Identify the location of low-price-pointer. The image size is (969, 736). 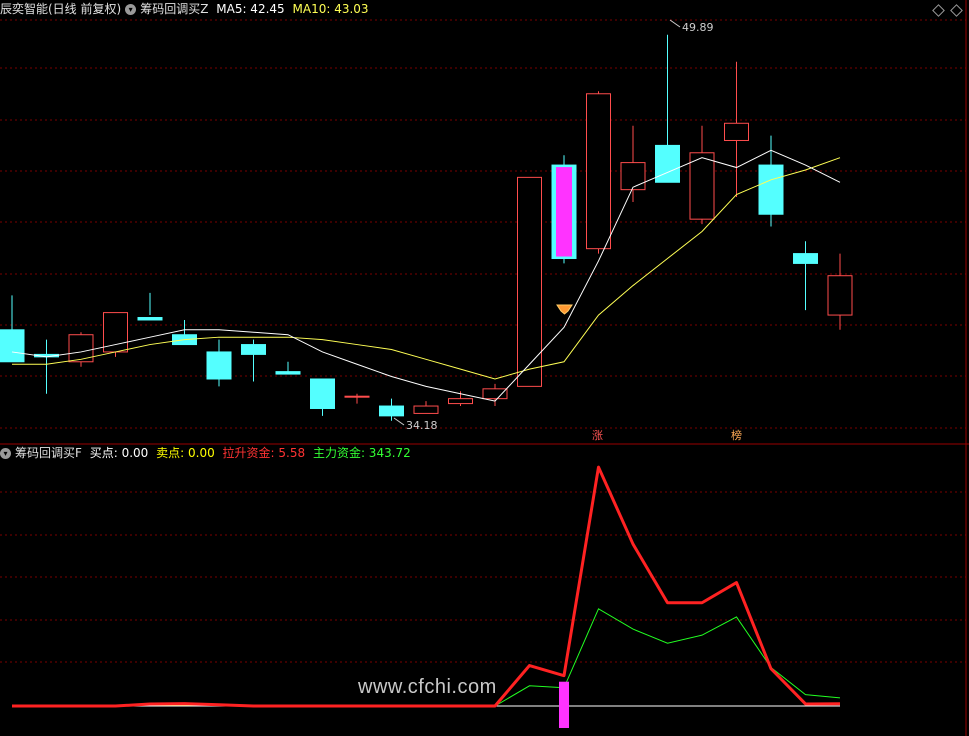
(399, 421).